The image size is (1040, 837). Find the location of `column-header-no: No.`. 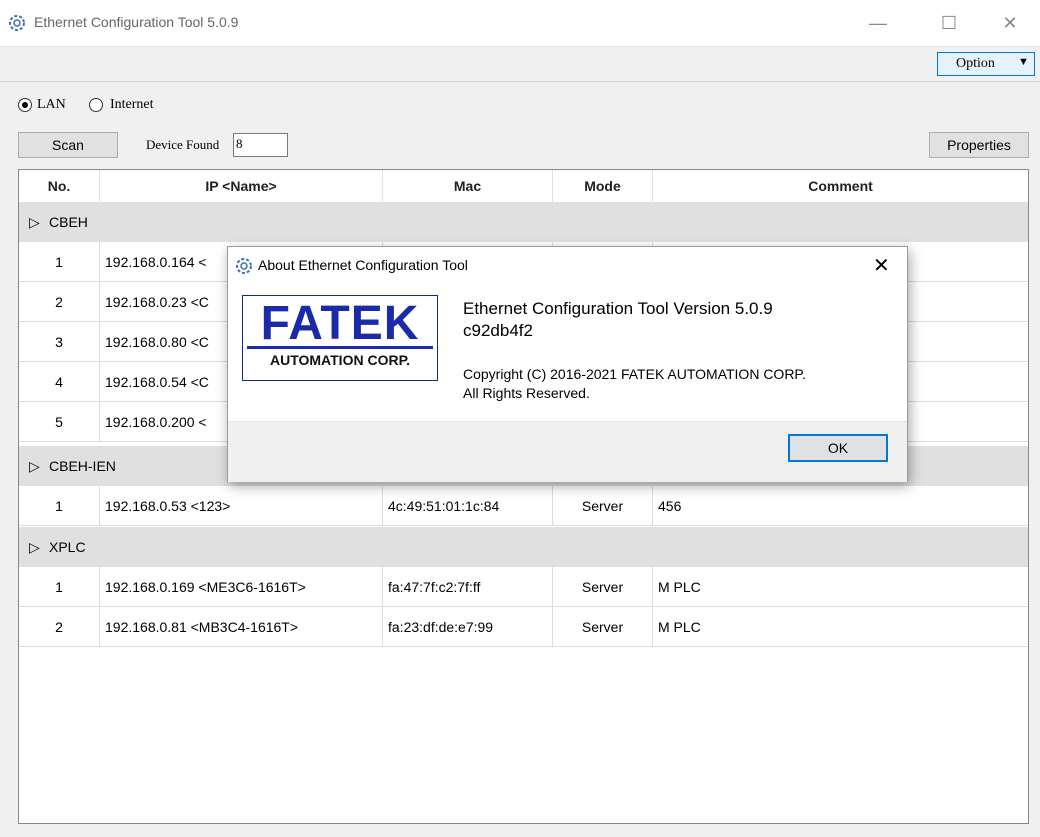

column-header-no: No. is located at coordinates (59, 186).